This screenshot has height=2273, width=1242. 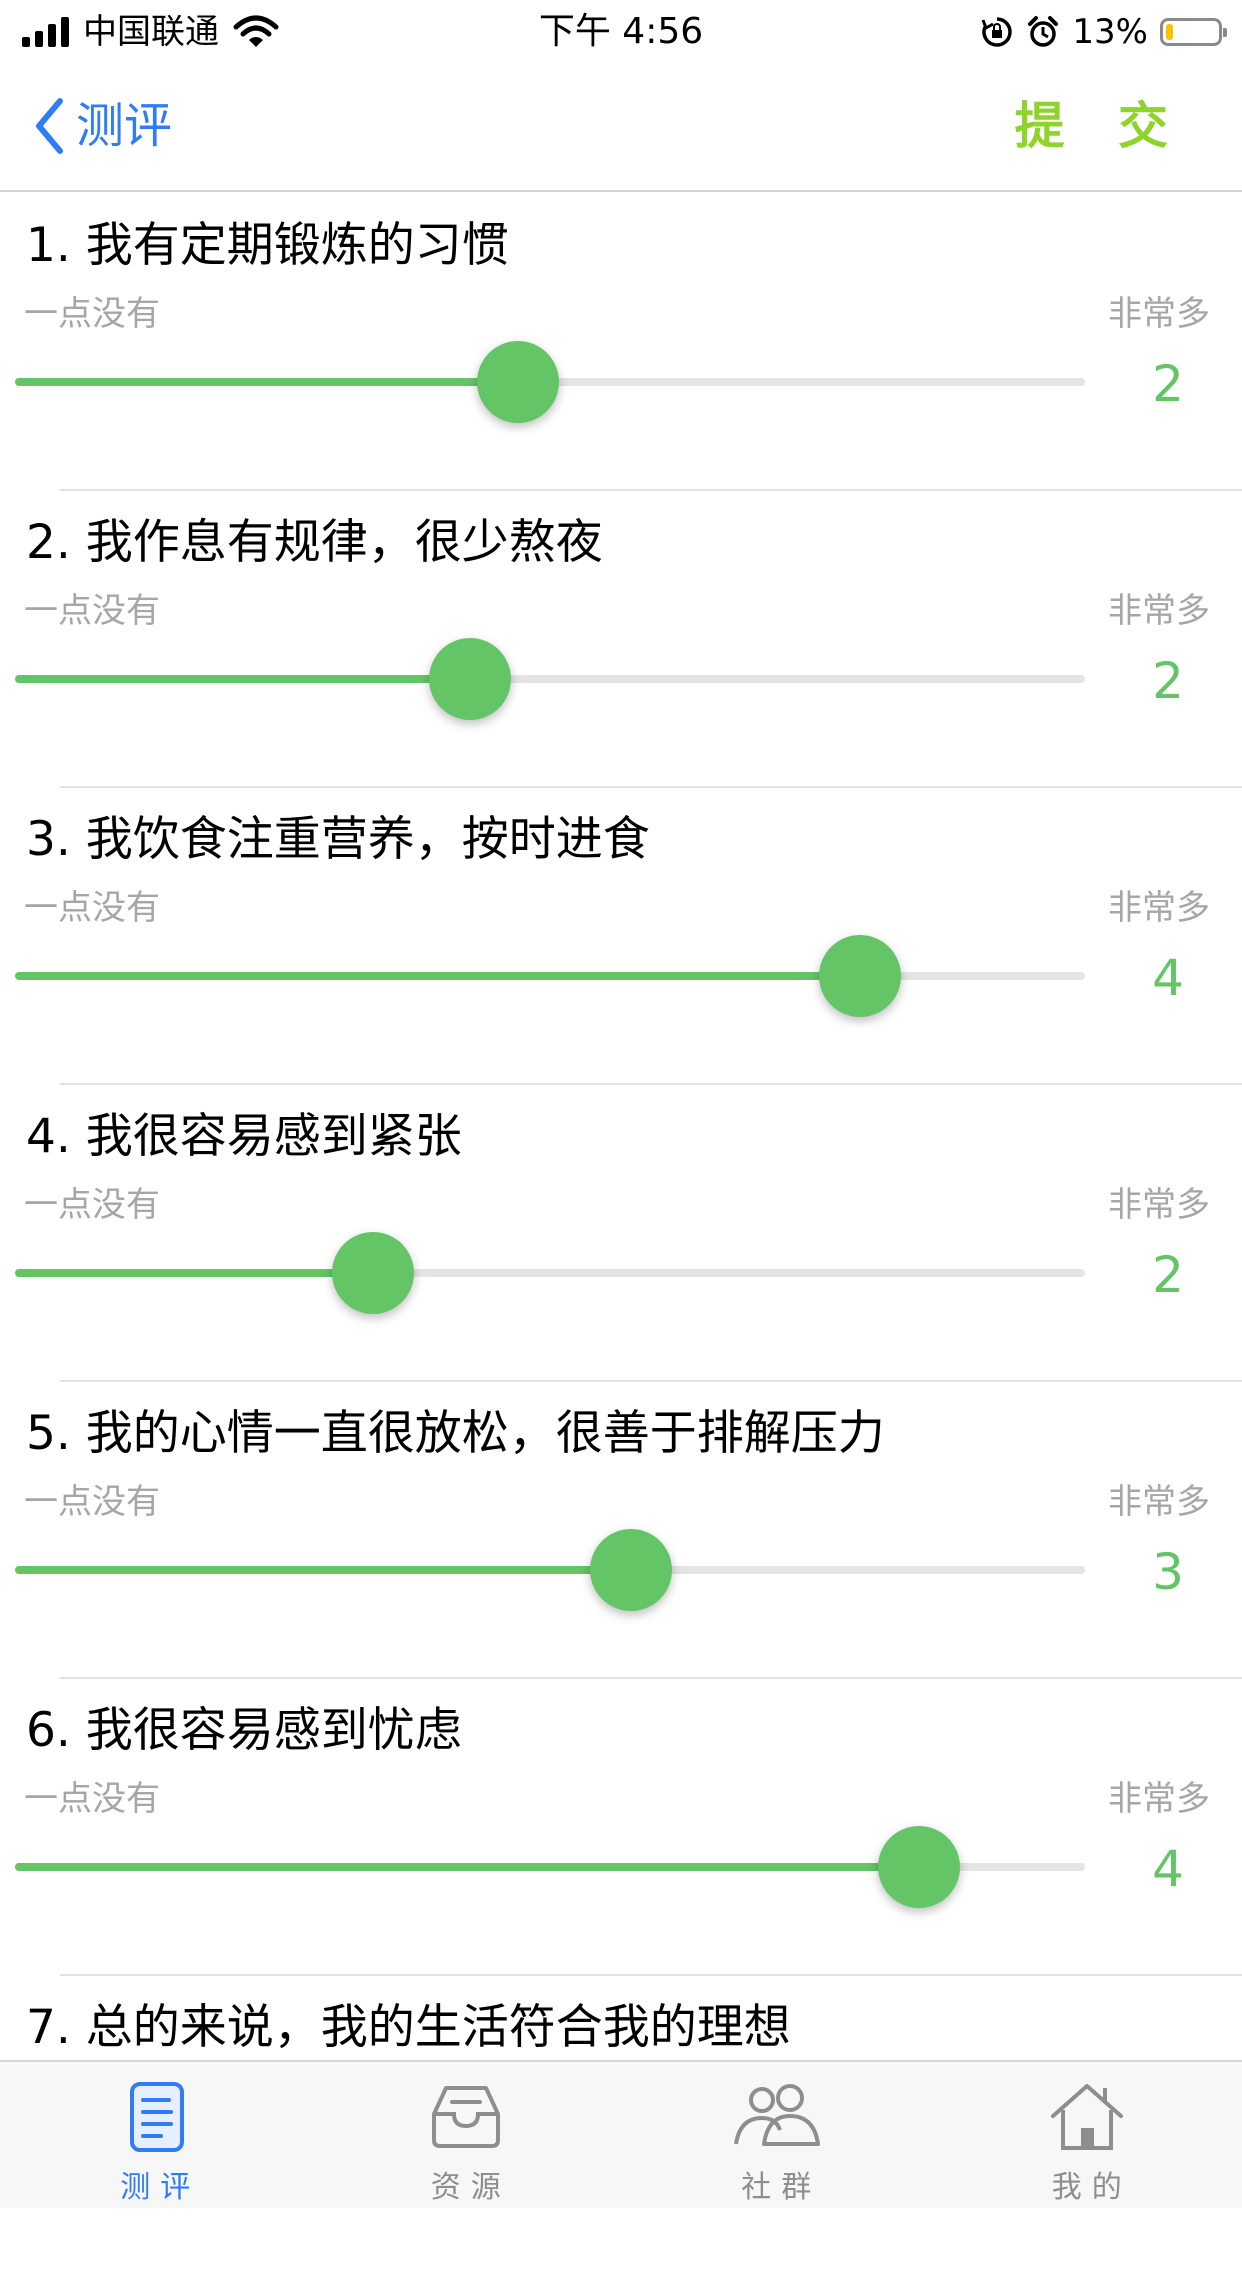 What do you see at coordinates (466, 2188) in the screenshot?
I see `tab-label: 资源` at bounding box center [466, 2188].